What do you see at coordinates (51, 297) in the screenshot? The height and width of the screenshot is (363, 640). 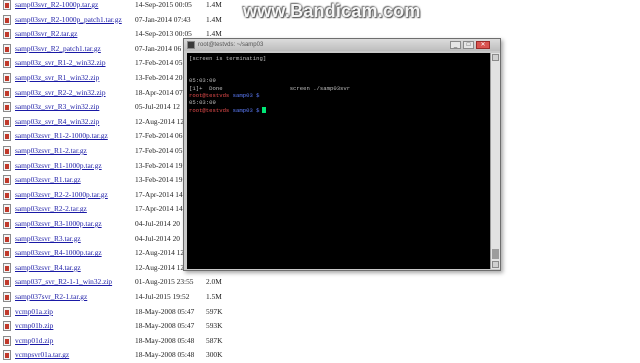 I see `file-link: samp037svr_R2-1.tar.gz` at bounding box center [51, 297].